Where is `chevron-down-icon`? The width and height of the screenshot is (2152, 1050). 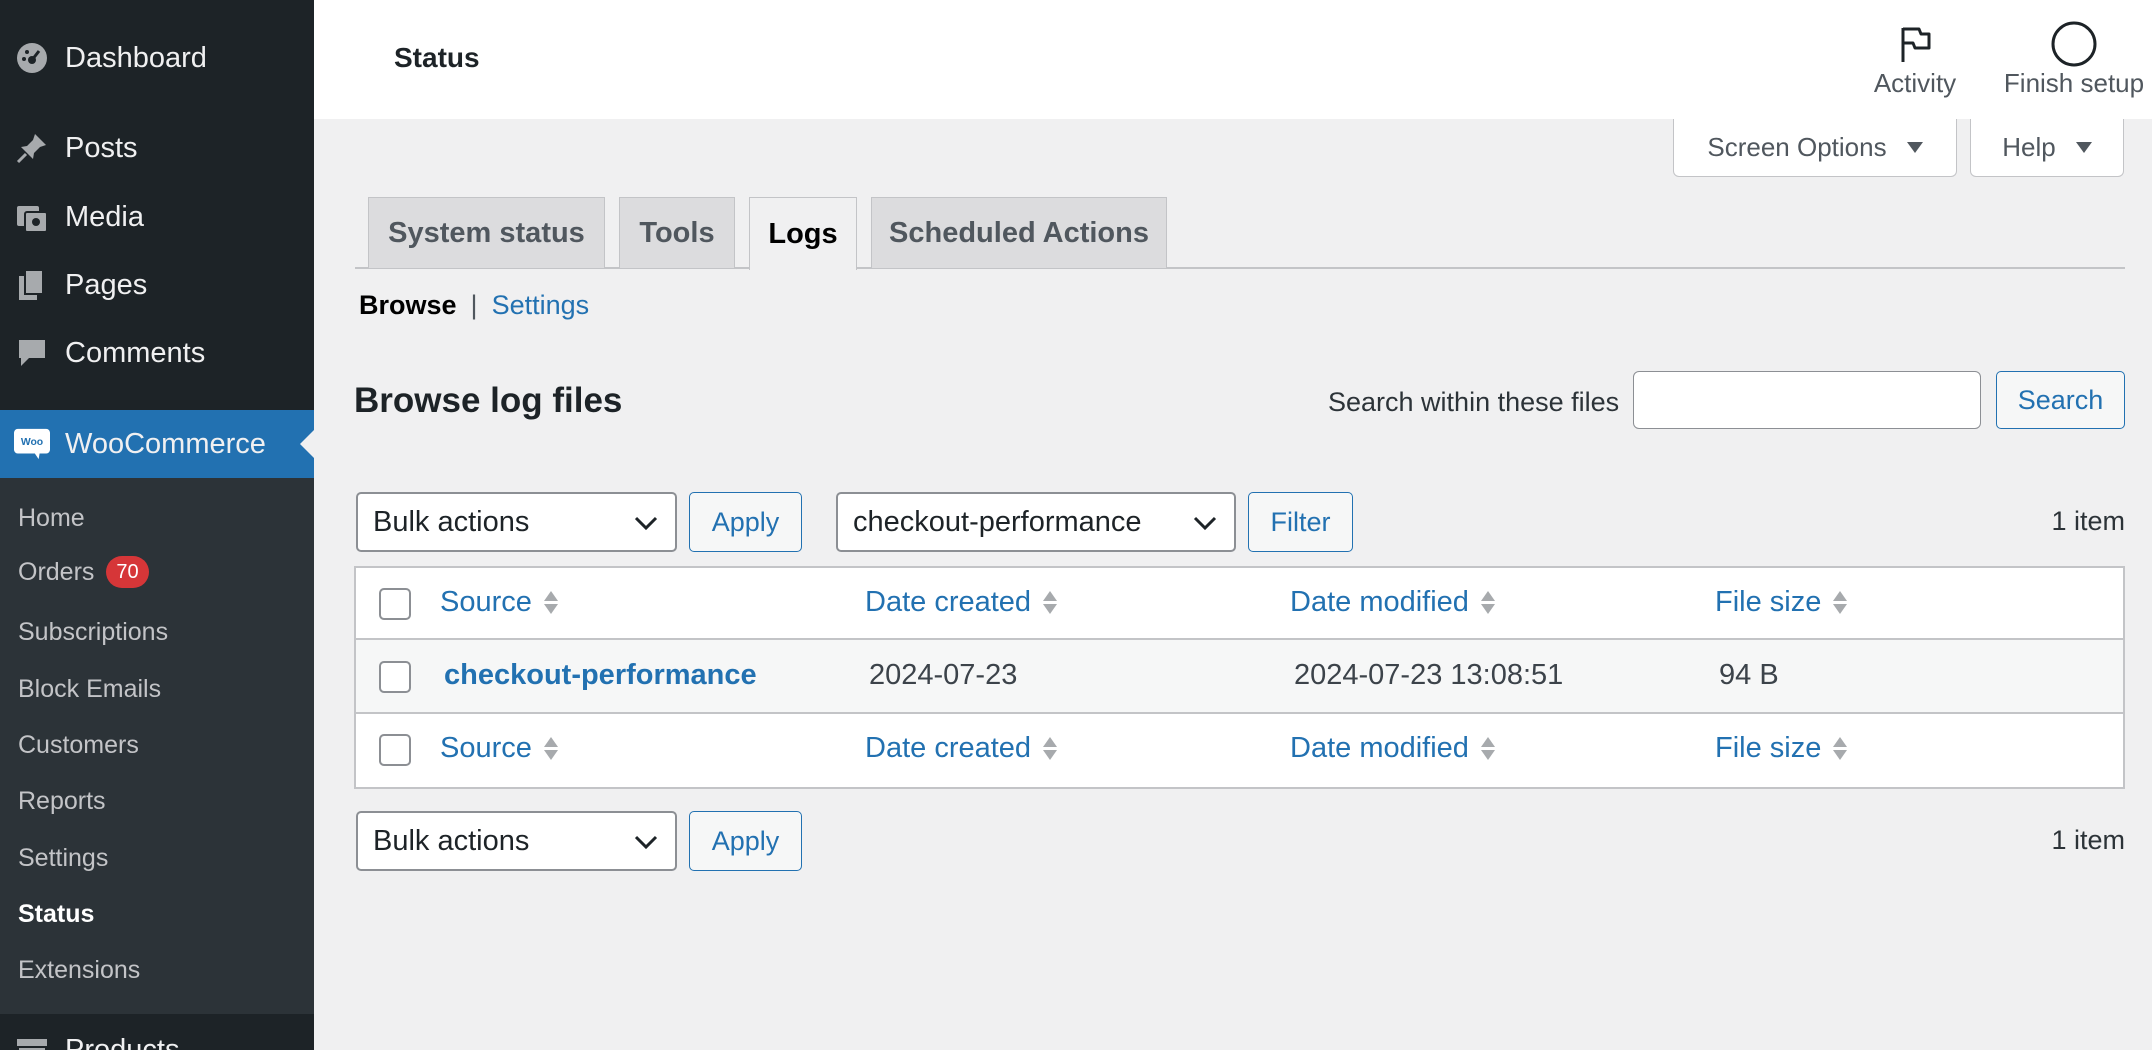 chevron-down-icon is located at coordinates (646, 842).